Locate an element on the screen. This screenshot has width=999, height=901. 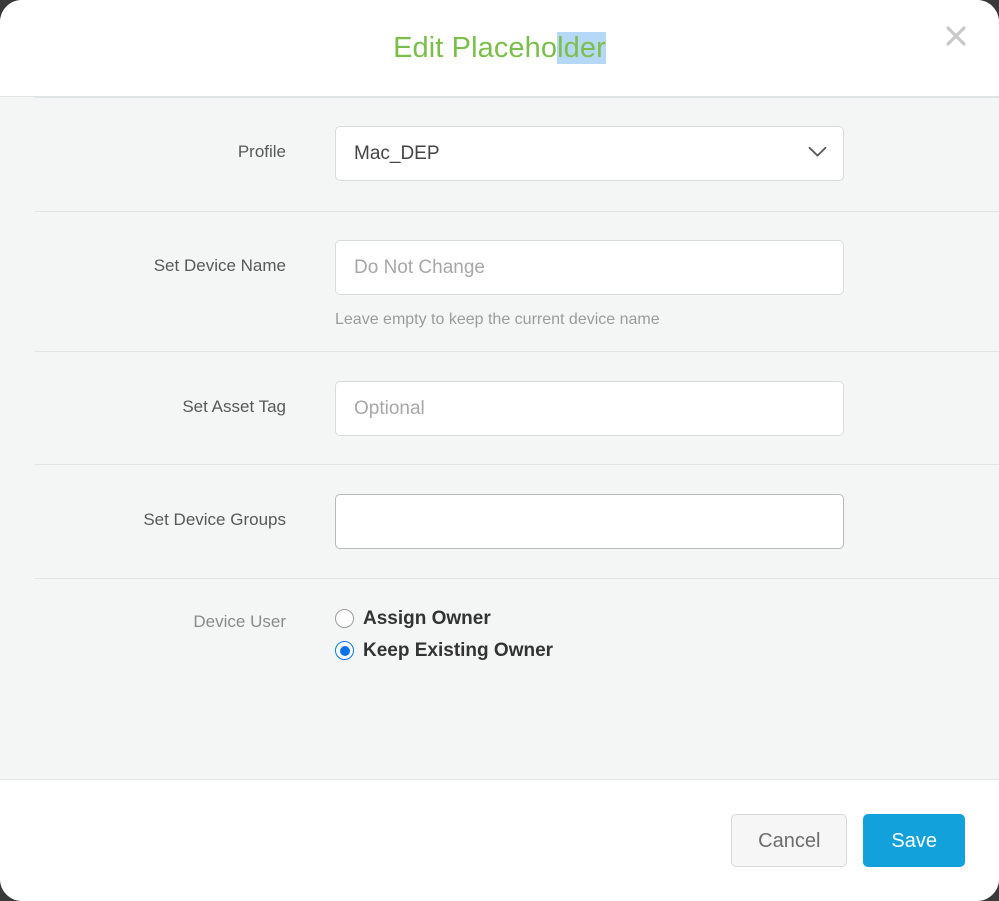
profile-control: Mac_DEP is located at coordinates (667, 153).